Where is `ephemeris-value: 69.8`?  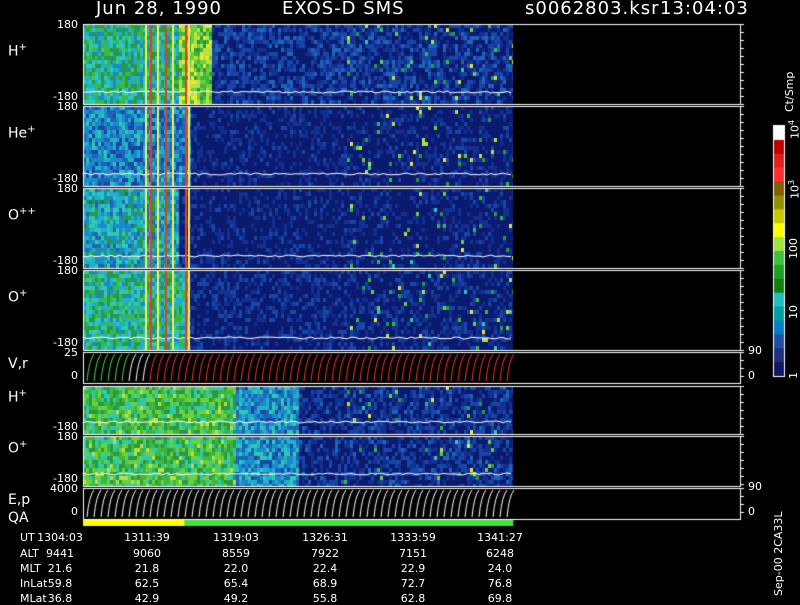
ephemeris-value: 69.8 is located at coordinates (500, 598).